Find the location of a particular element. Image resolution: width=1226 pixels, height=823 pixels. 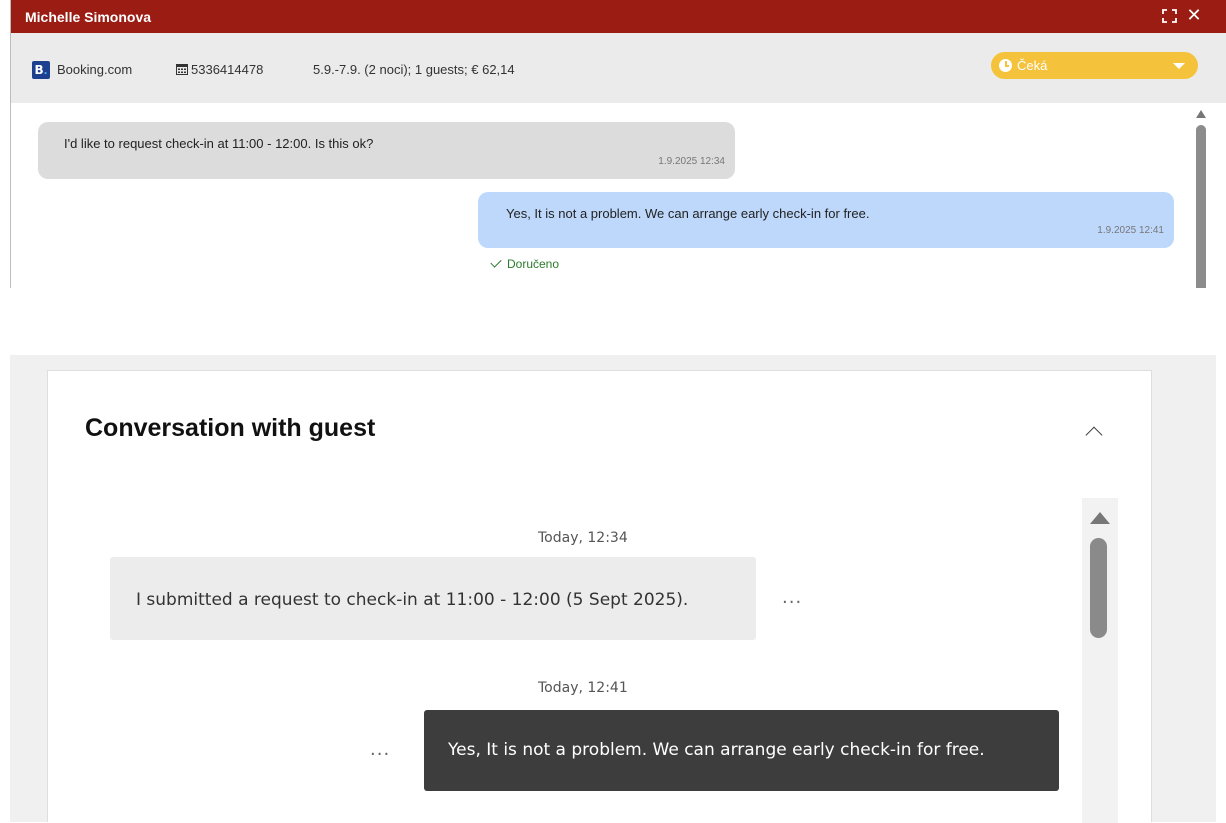

delivery-label: Doručeno is located at coordinates (533, 264).